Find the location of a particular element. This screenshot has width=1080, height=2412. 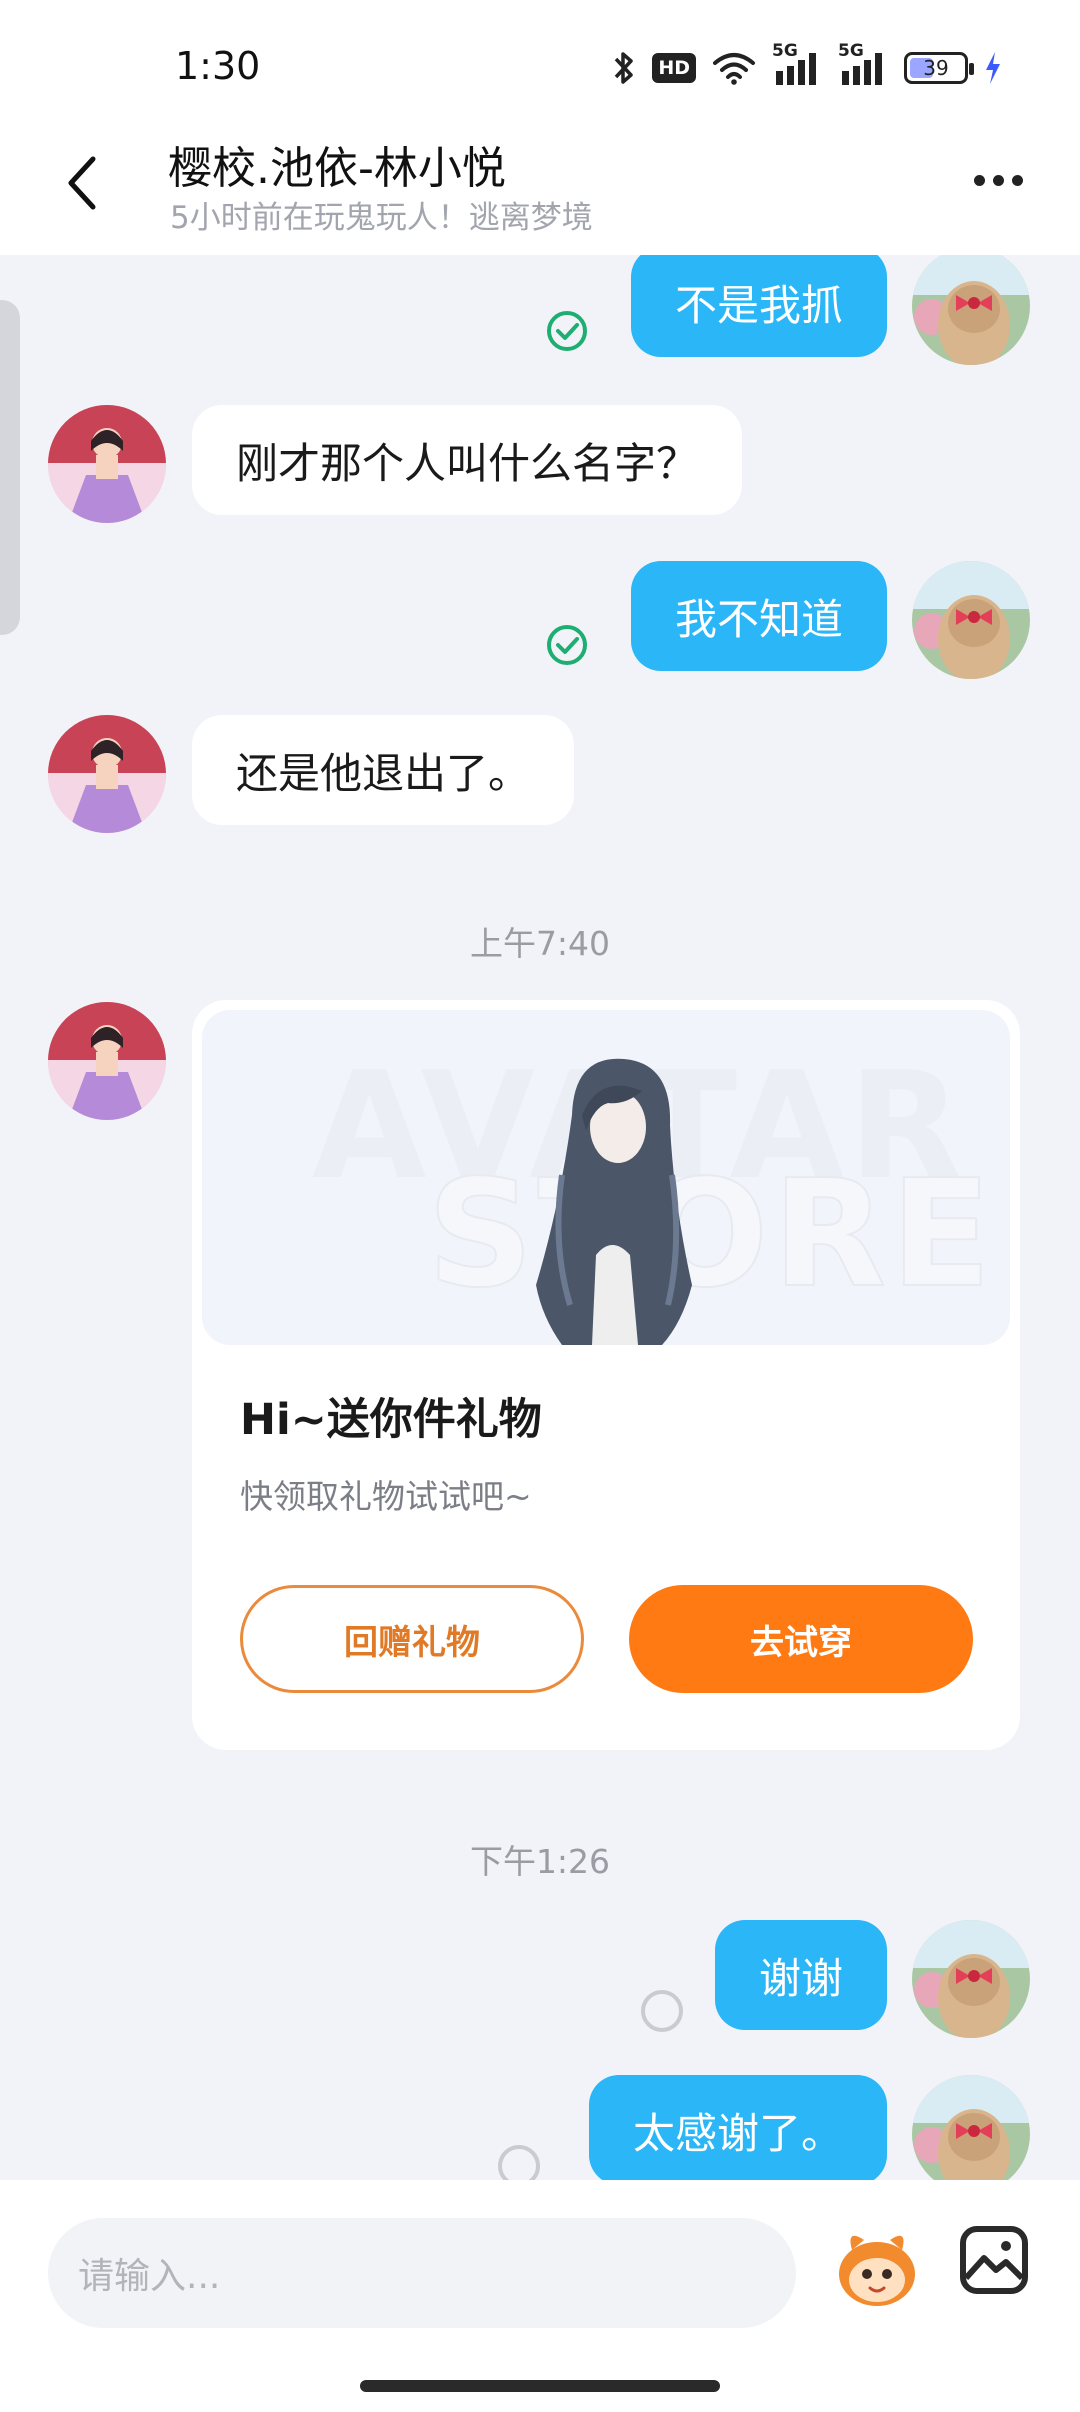

message-bubble-received: 还是他退出了。 is located at coordinates (383, 770).